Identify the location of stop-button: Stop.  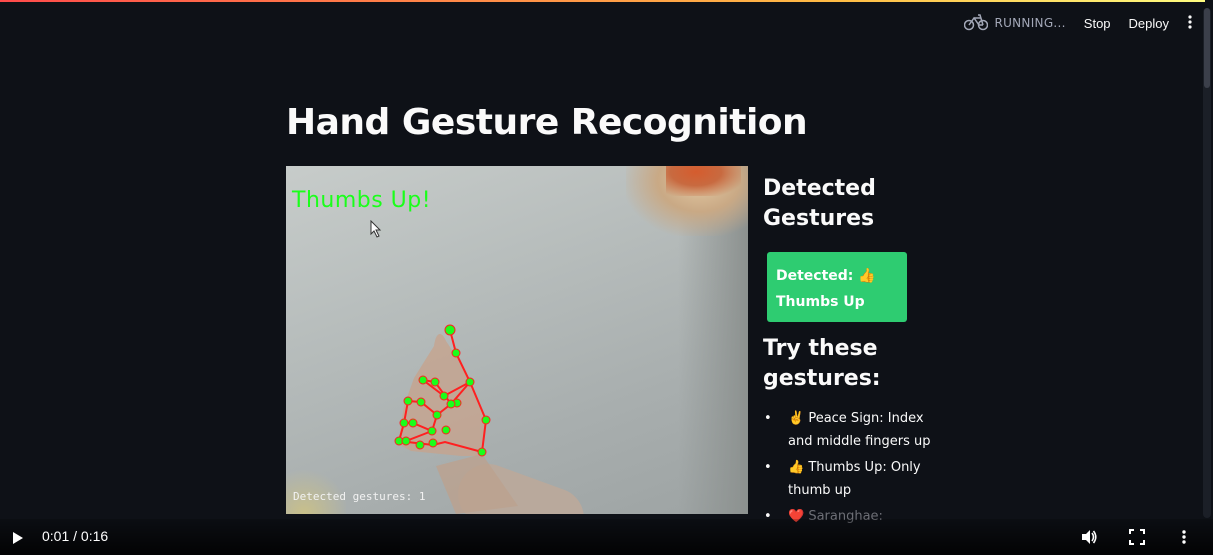
(1097, 23).